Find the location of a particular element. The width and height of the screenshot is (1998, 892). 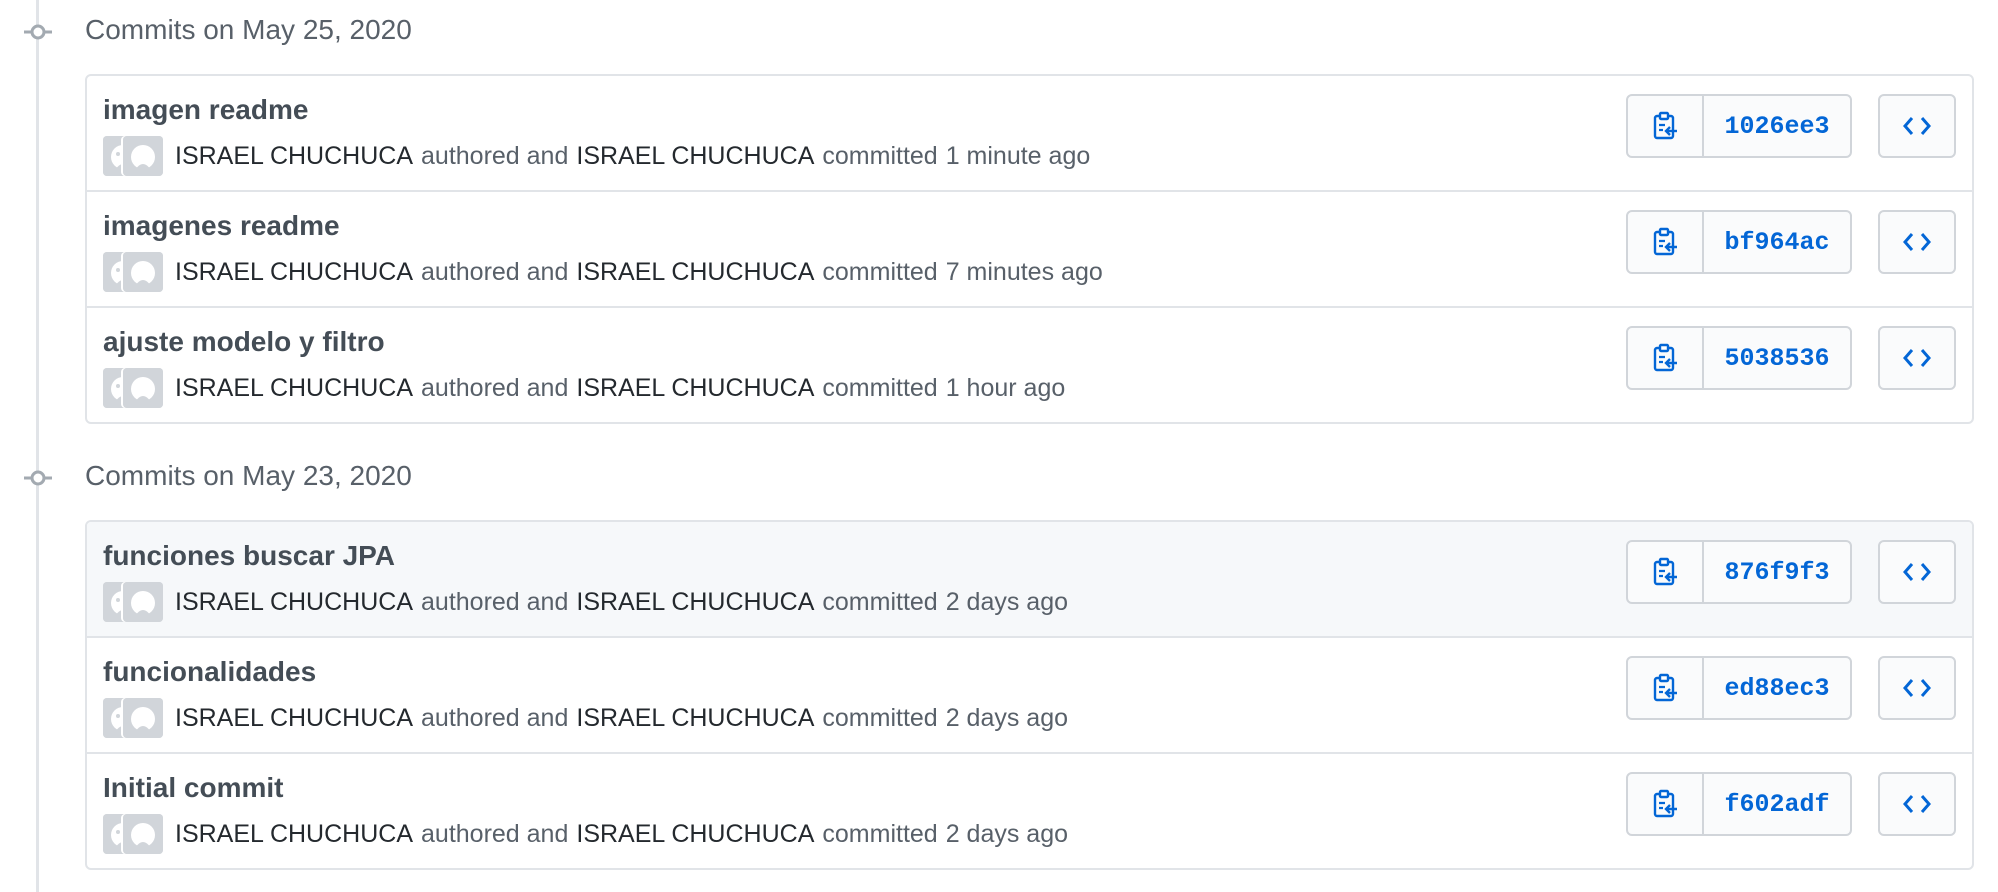

sha-button-group: ed88ec3 is located at coordinates (1739, 688).